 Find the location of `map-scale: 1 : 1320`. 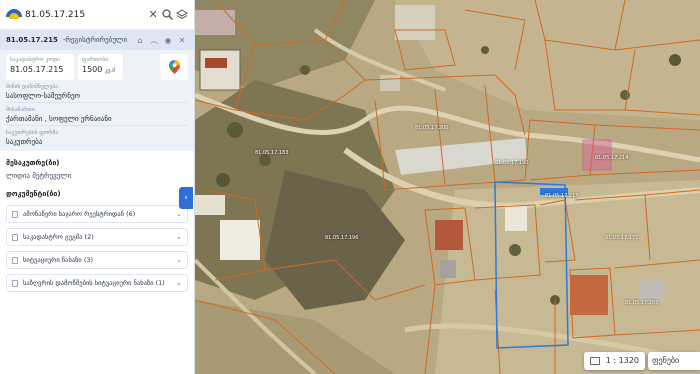

map-scale: 1 : 1320 is located at coordinates (614, 361).